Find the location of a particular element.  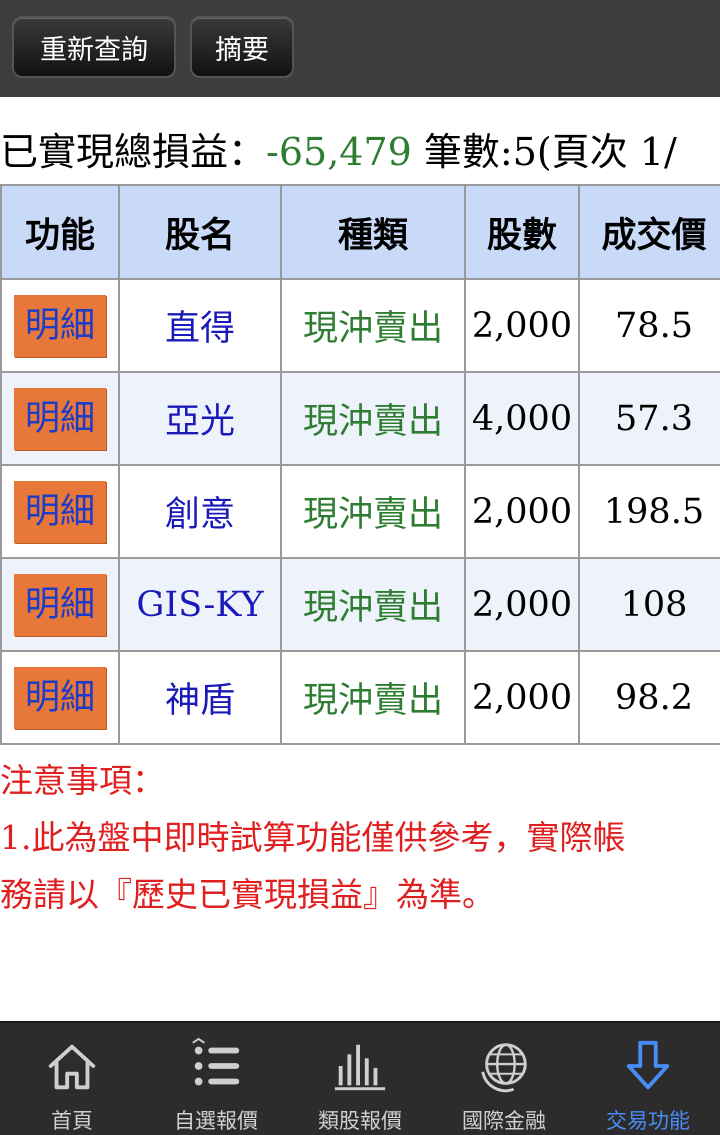

nav-item-international-finance: 國際金融 is located at coordinates (504, 1079).